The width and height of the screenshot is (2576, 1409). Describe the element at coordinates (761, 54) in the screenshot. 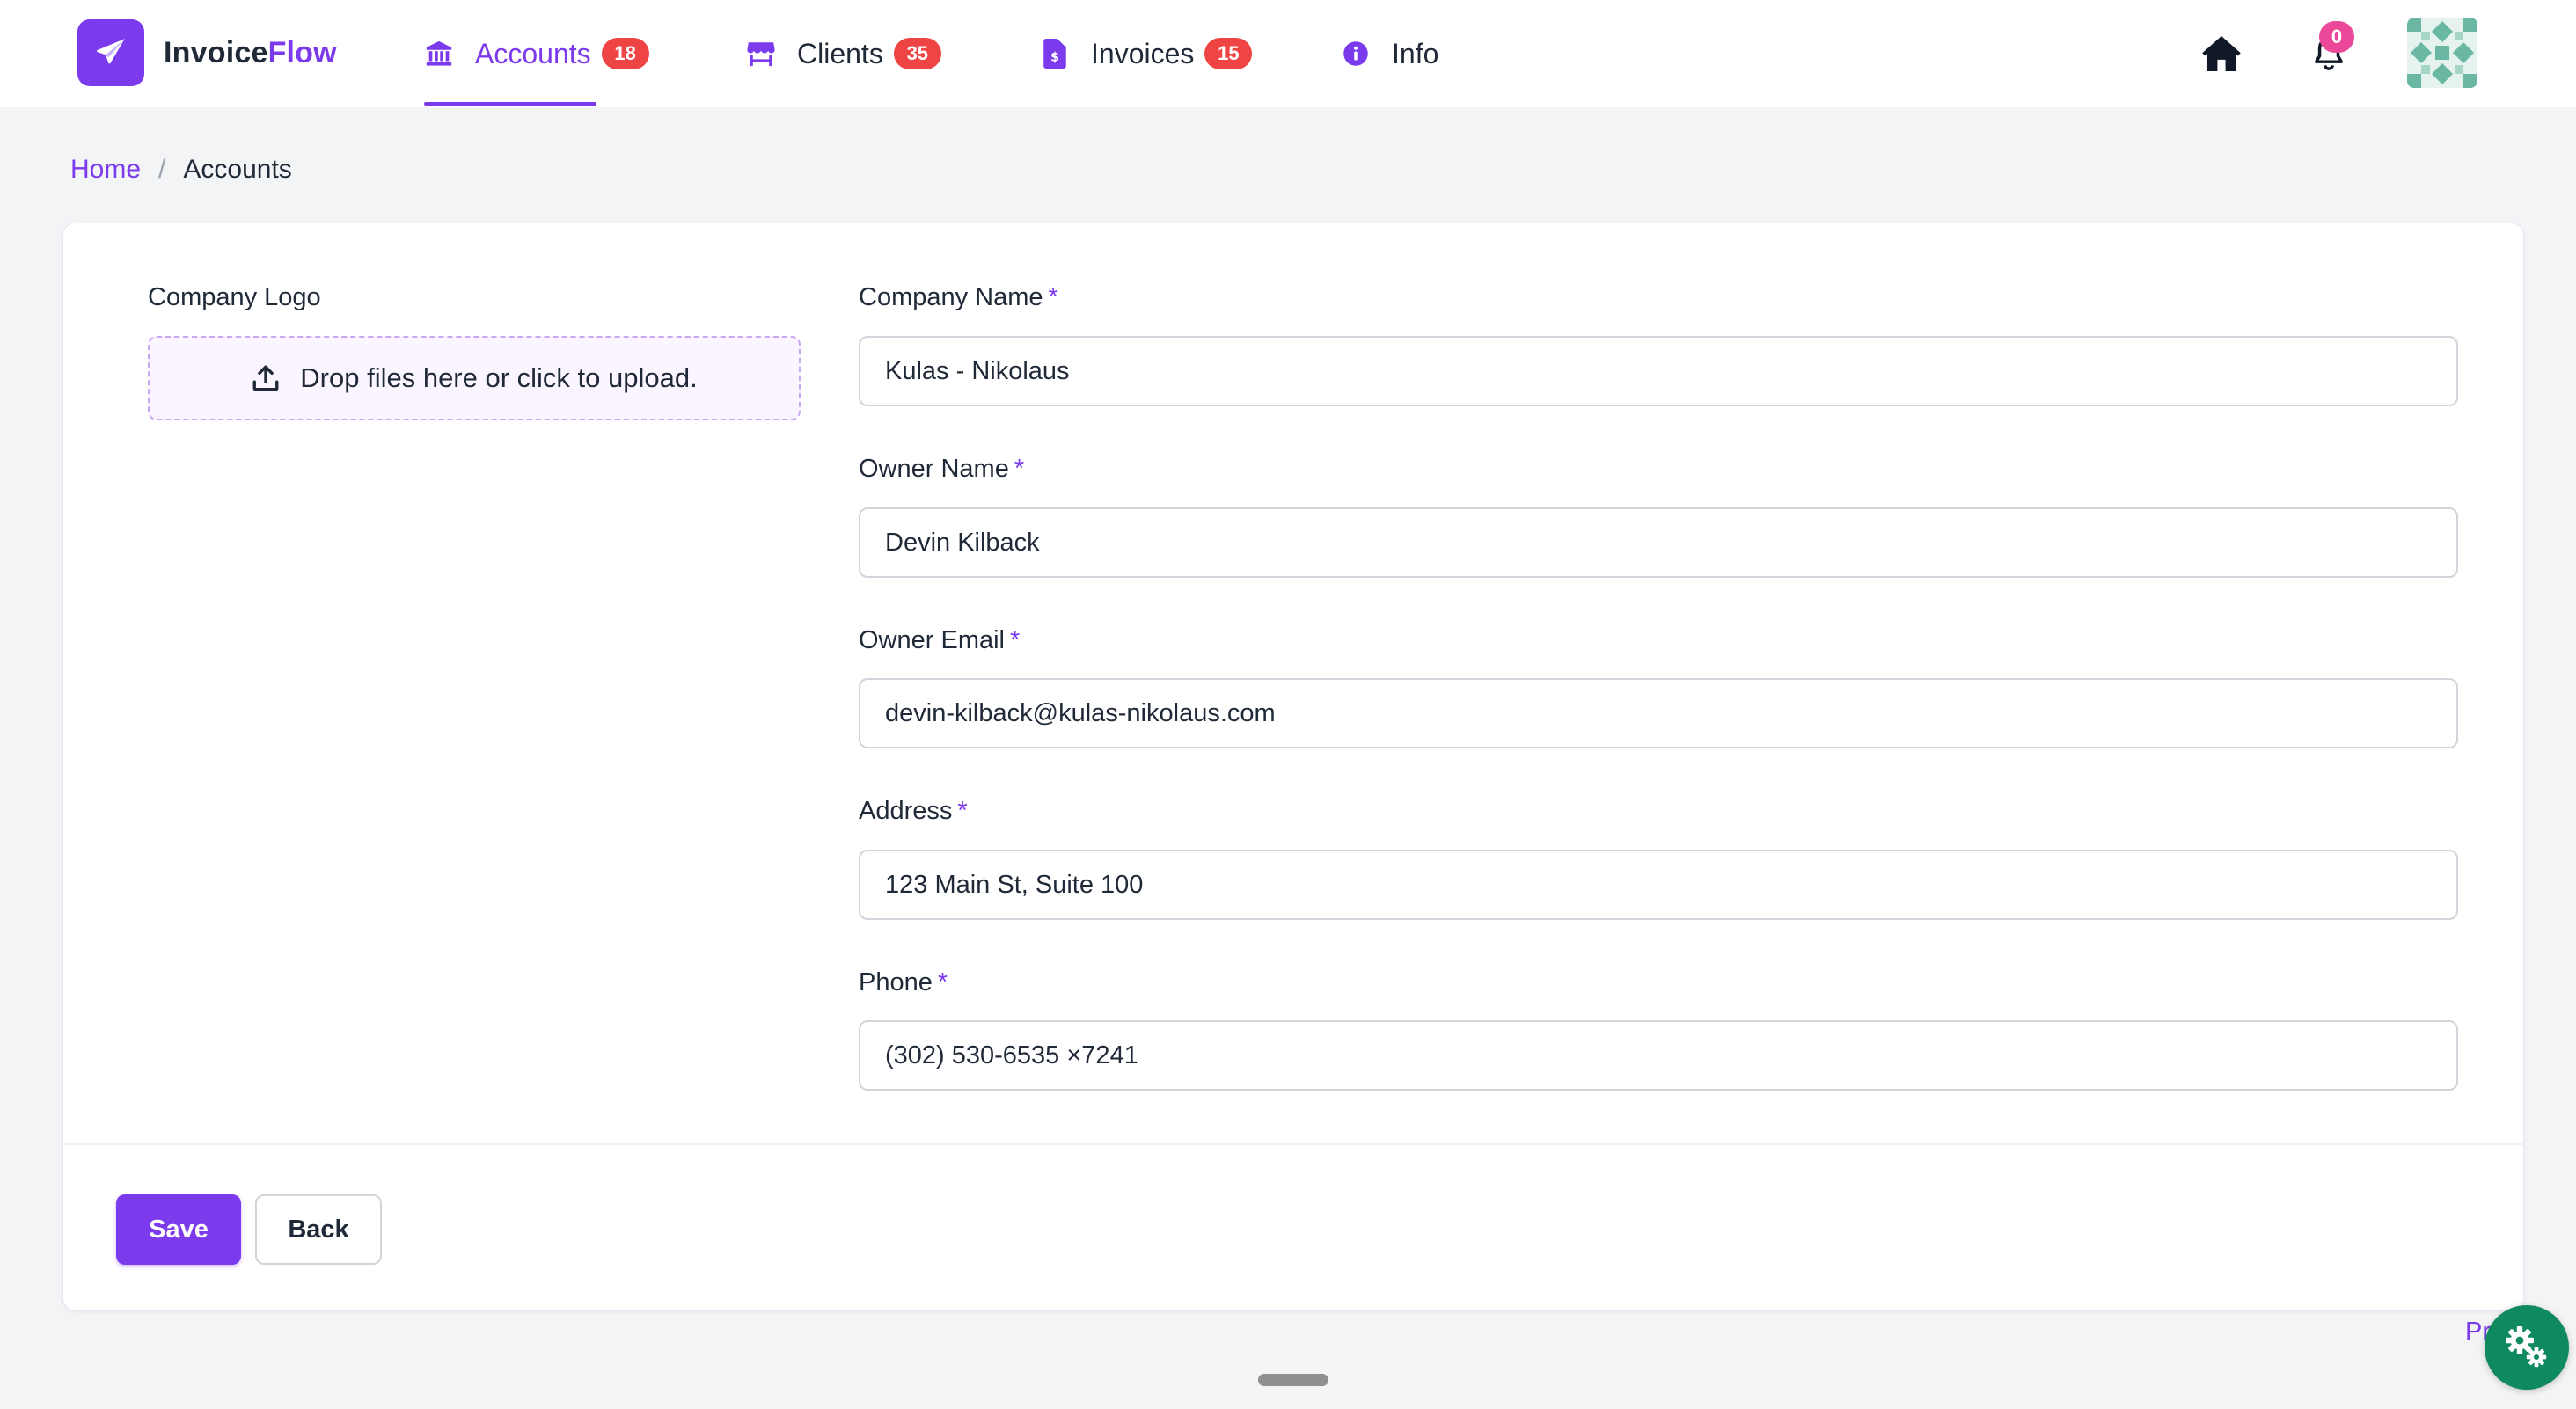

I see `store-icon` at that location.